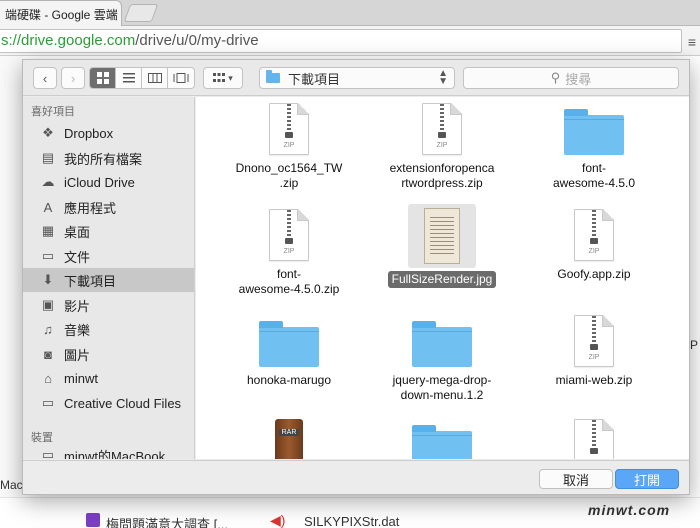  What do you see at coordinates (289, 351) in the screenshot?
I see `folder-item: honoka-marugo` at bounding box center [289, 351].